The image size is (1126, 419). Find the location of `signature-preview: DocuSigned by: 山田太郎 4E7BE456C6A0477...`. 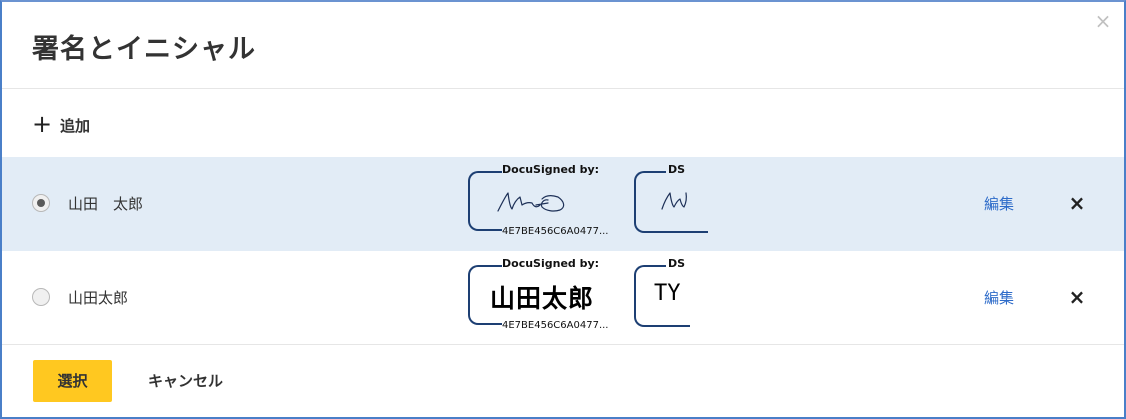

signature-preview: DocuSigned by: 山田太郎 4E7BE456C6A0477... is located at coordinates (548, 294).